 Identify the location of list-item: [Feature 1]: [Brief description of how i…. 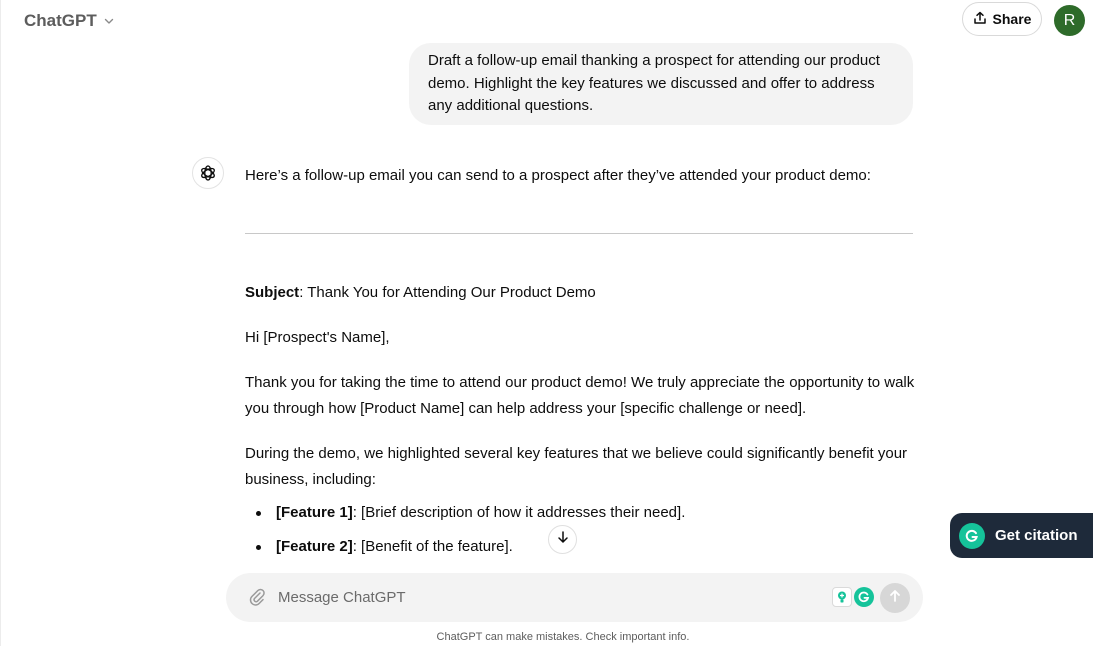
(470, 520).